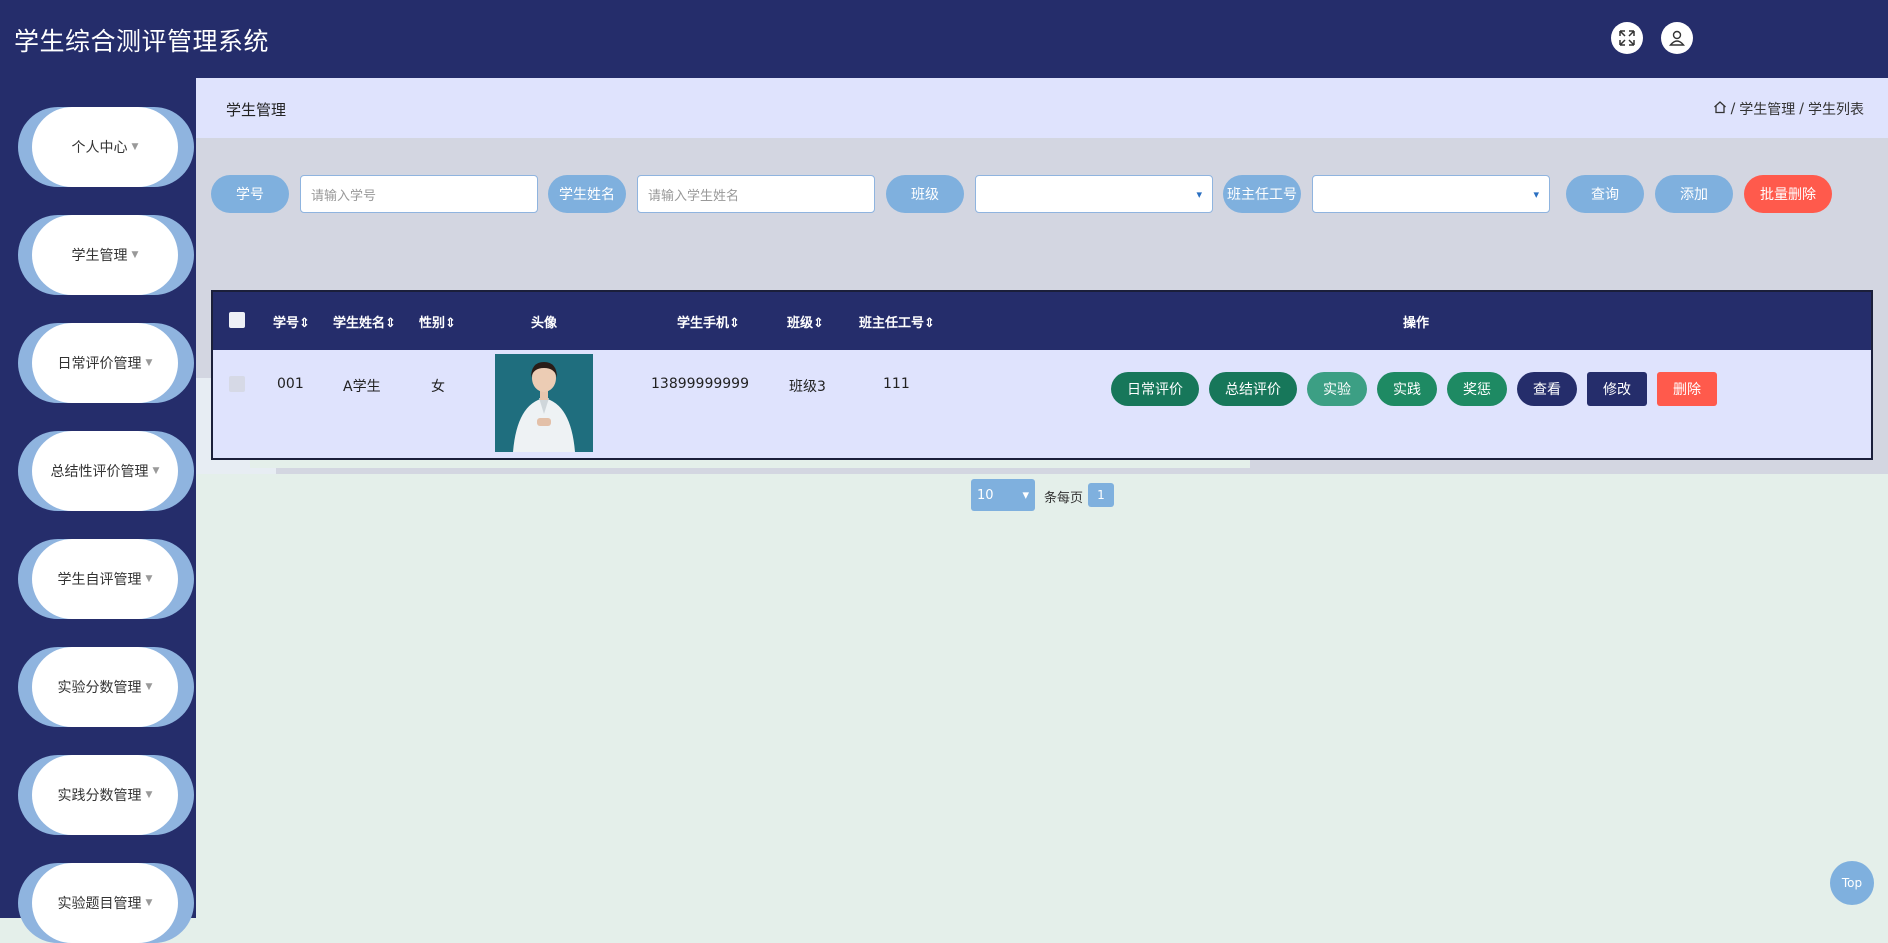  What do you see at coordinates (291, 321) in the screenshot?
I see `header-student-no: 学号⇕` at bounding box center [291, 321].